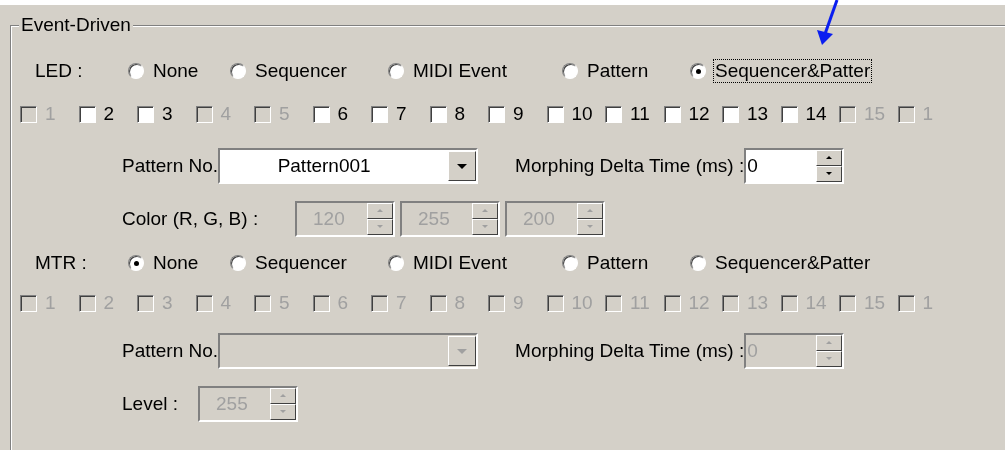 This screenshot has height=450, width=1005. What do you see at coordinates (59, 71) in the screenshot?
I see `field-label: LED :` at bounding box center [59, 71].